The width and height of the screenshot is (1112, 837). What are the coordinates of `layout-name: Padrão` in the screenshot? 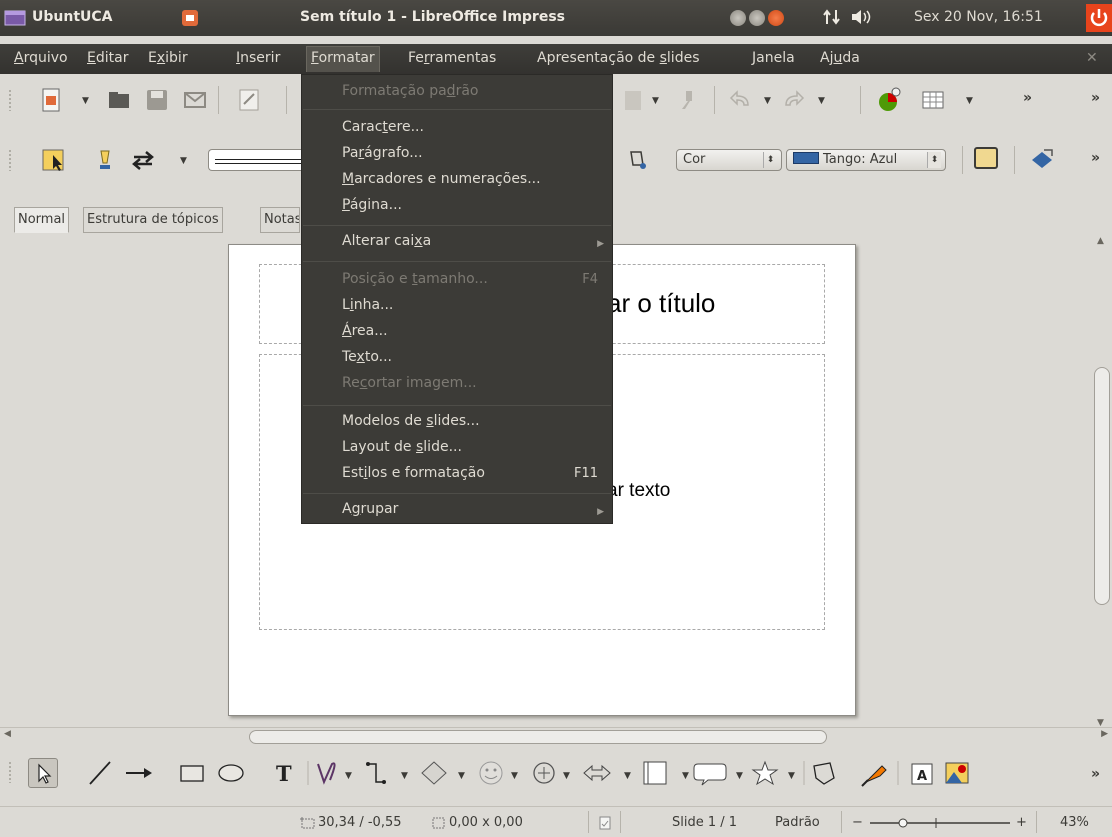 It's located at (797, 822).